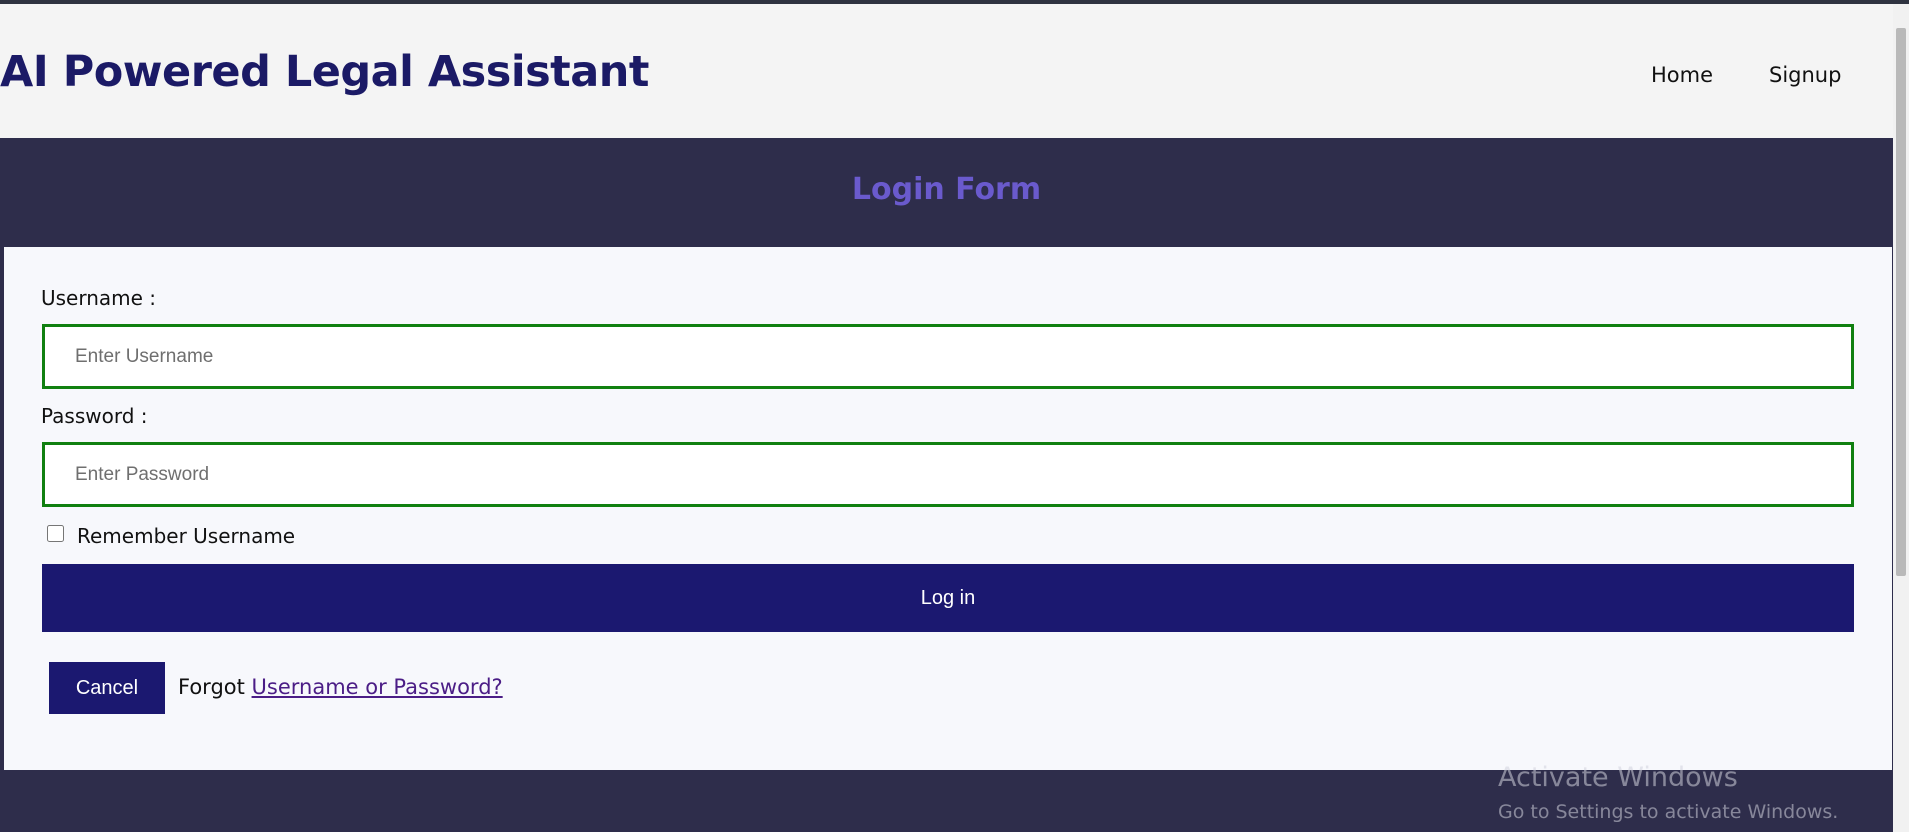 The image size is (1909, 832). What do you see at coordinates (99, 298) in the screenshot?
I see `username-label: Username :` at bounding box center [99, 298].